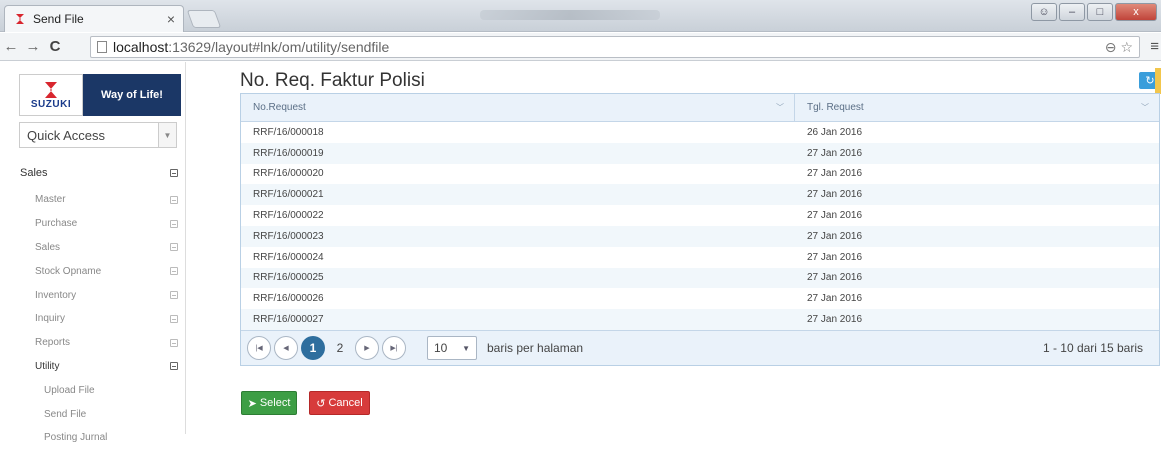 The image size is (1161, 450). What do you see at coordinates (50, 319) in the screenshot?
I see `sidebar-item-label: Inquiry` at bounding box center [50, 319].